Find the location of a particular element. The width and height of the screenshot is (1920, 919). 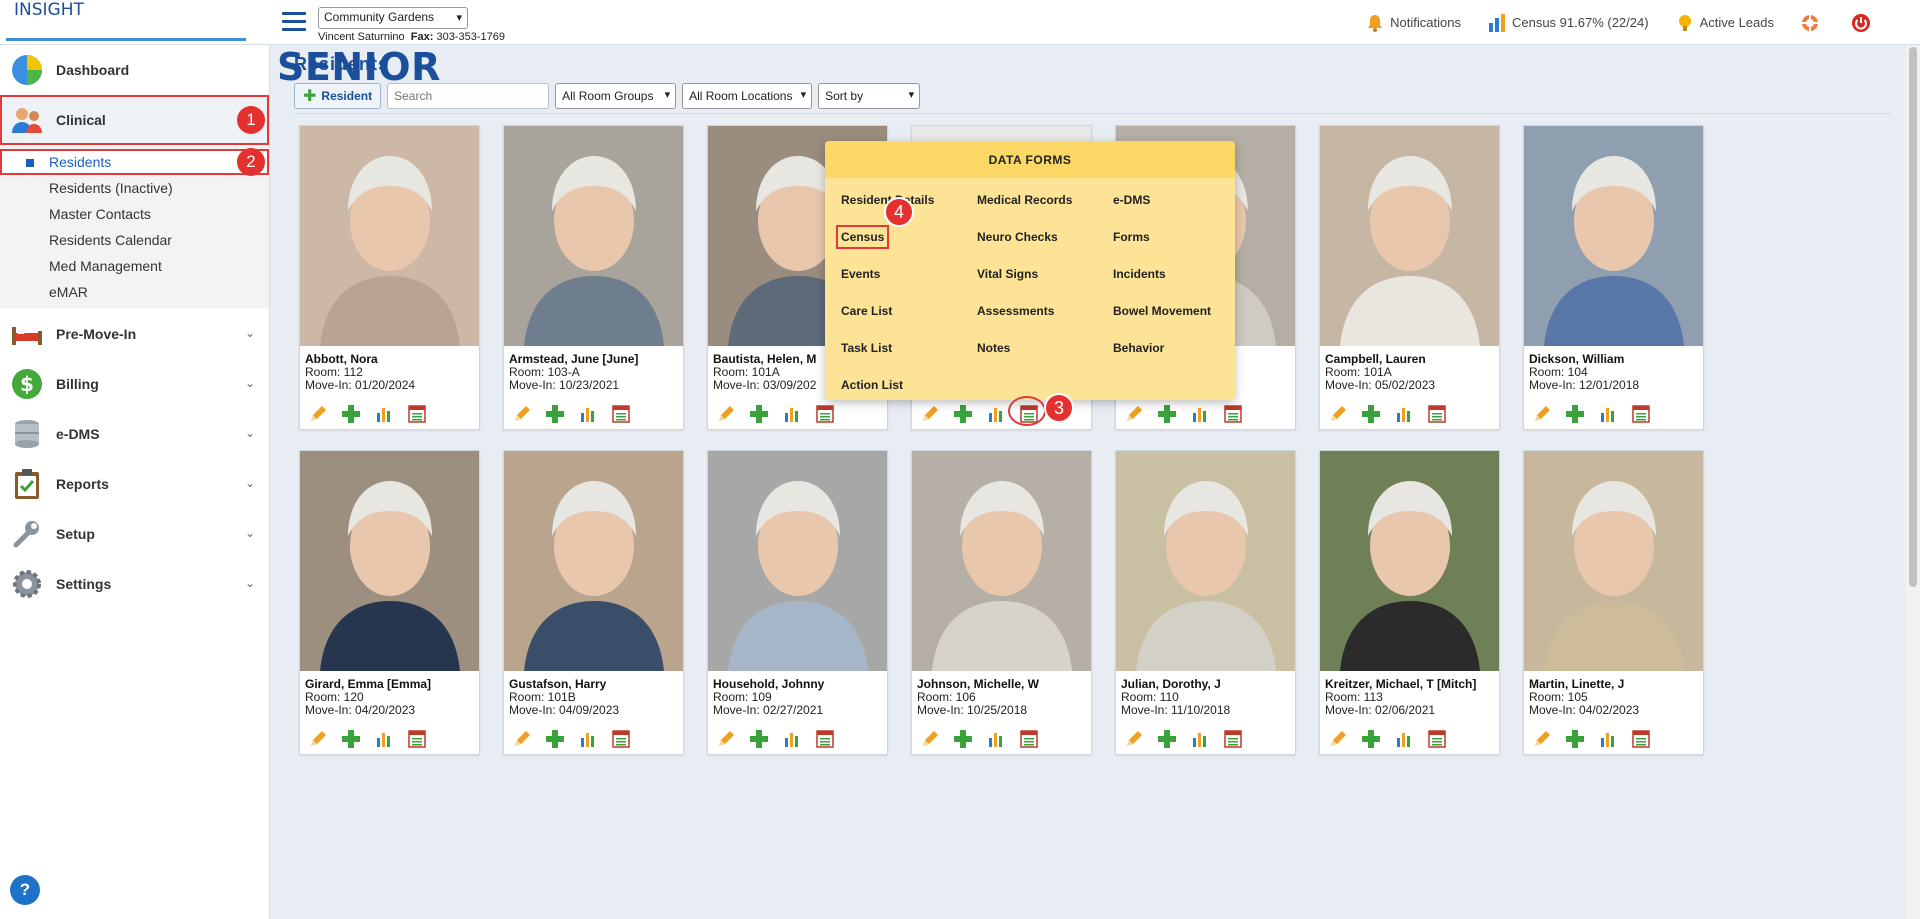

popup-link-bowel-movement: Bowel Movement is located at coordinates (1162, 318).